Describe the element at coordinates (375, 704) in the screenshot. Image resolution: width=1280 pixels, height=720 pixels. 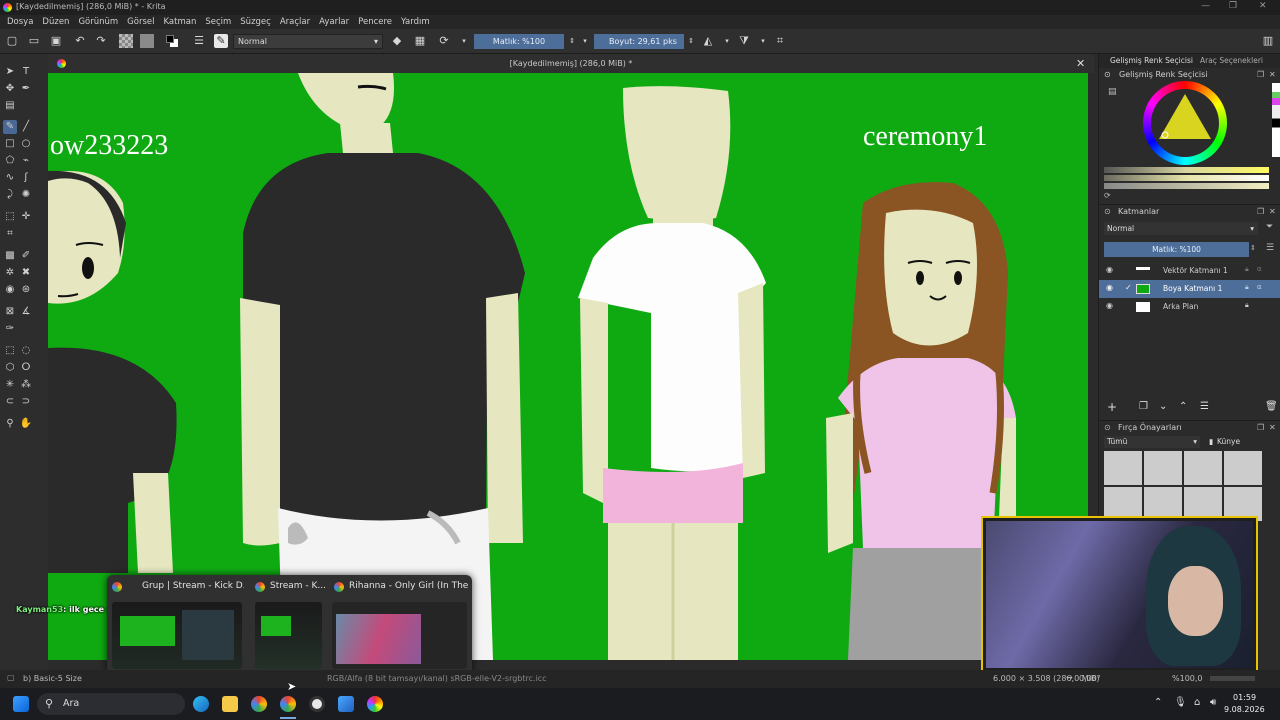
I see `krita-taskbar-icon` at that location.